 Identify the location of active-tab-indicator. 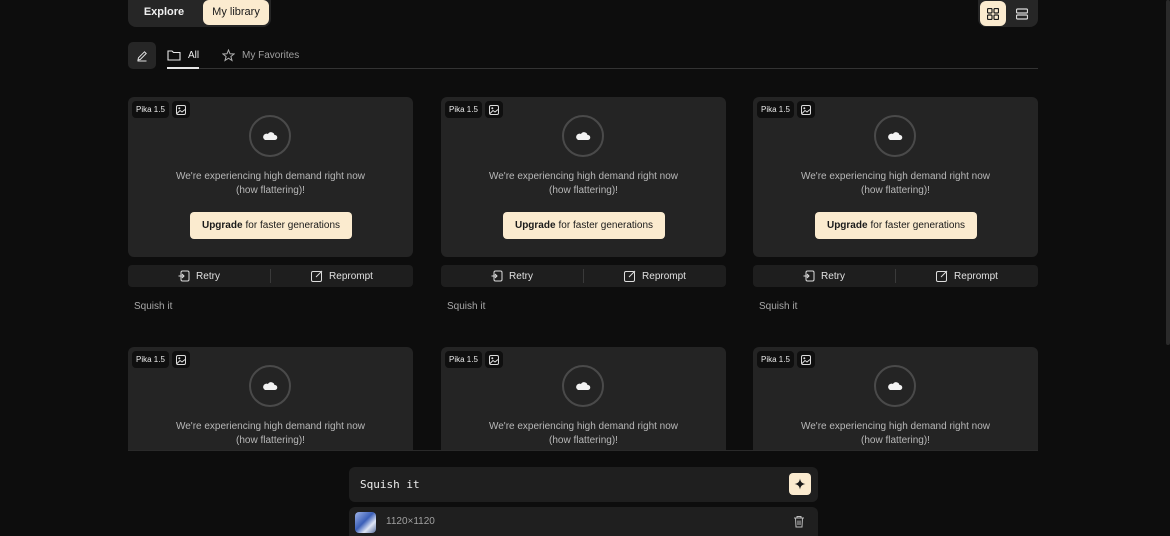
(183, 68).